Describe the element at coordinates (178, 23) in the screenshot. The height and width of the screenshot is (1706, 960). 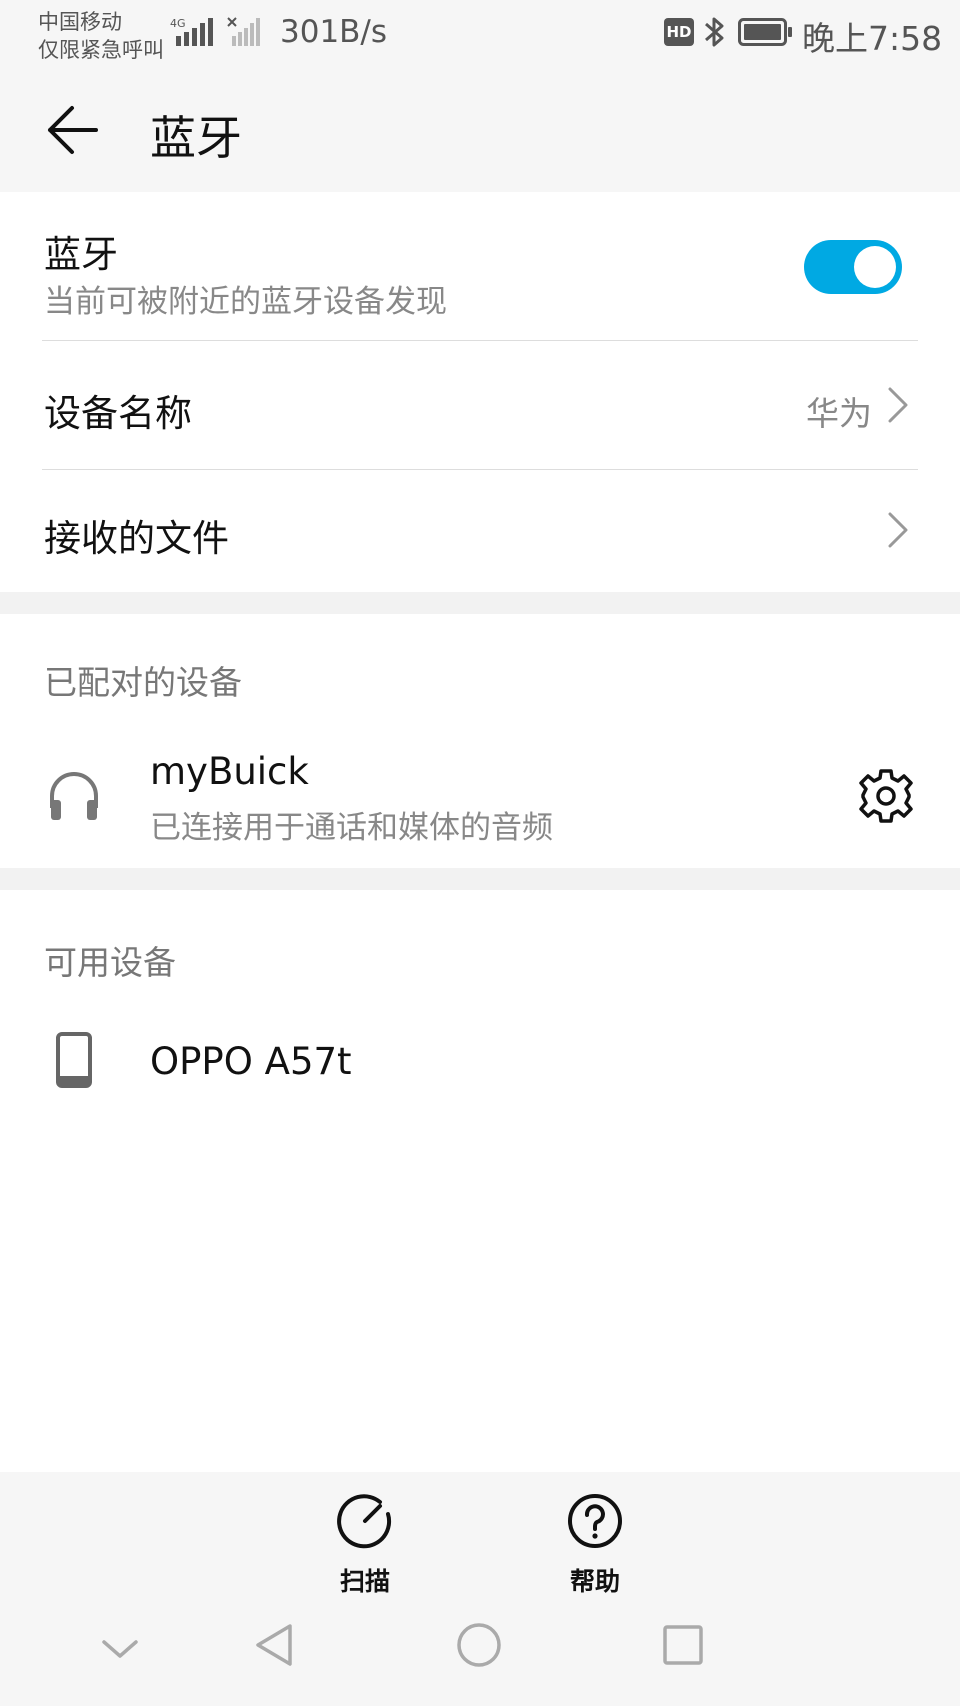
I see `network-type-label: 4G` at that location.